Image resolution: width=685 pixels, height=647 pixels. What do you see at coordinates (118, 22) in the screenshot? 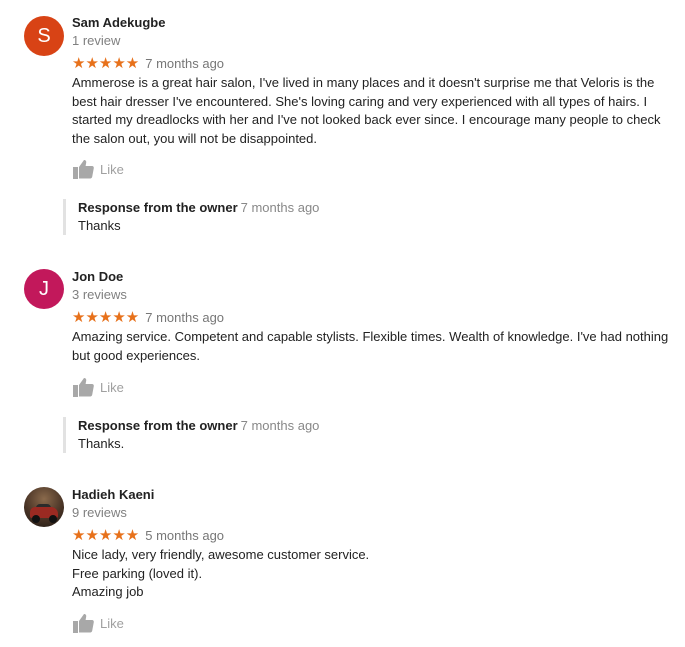
I see `reviewer-name: Sam Adekugbe` at bounding box center [118, 22].